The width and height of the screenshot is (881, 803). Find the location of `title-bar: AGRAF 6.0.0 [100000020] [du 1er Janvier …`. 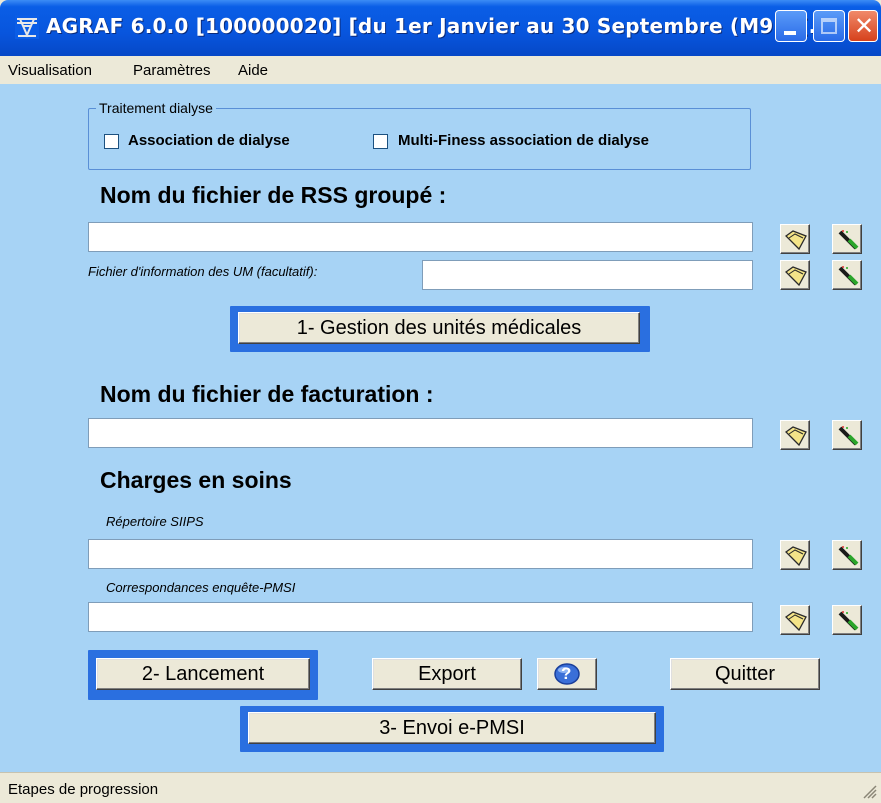

title-bar: AGRAF 6.0.0 [100000020] [du 1er Janvier … is located at coordinates (440, 28).